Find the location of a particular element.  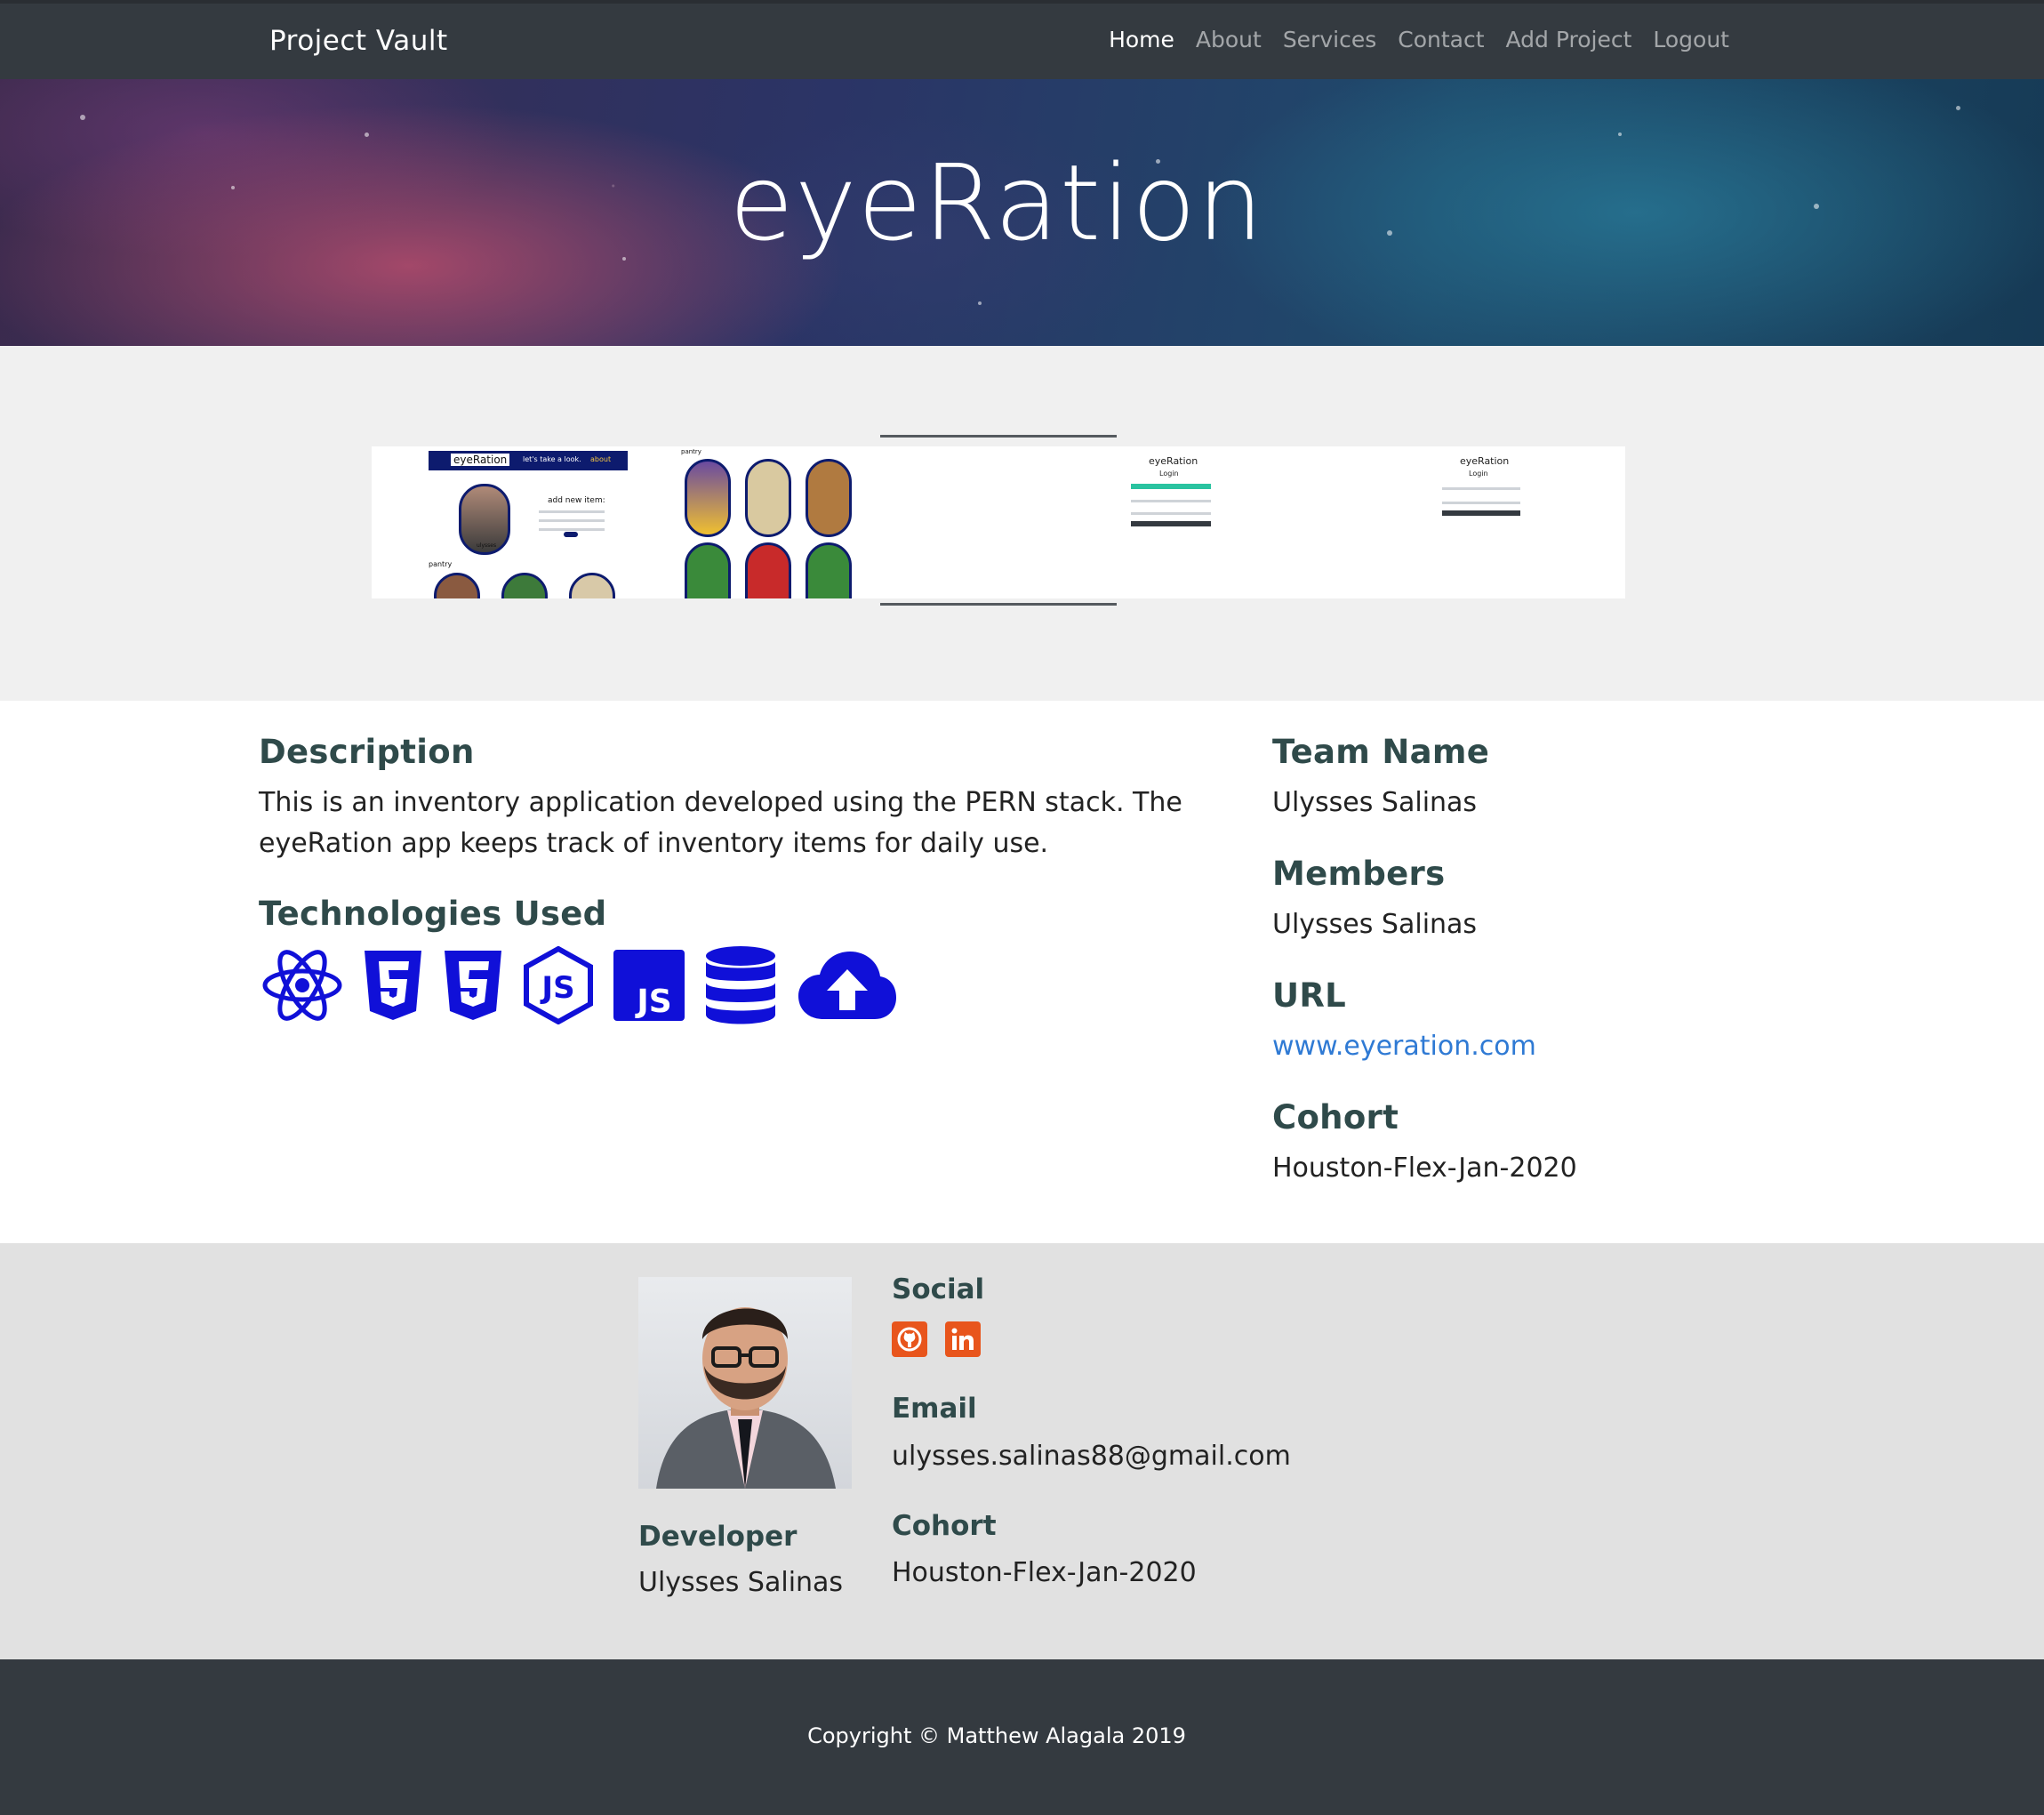

developer-cohort-value: Houston-Flex-Jan-2020 is located at coordinates (1044, 1572).